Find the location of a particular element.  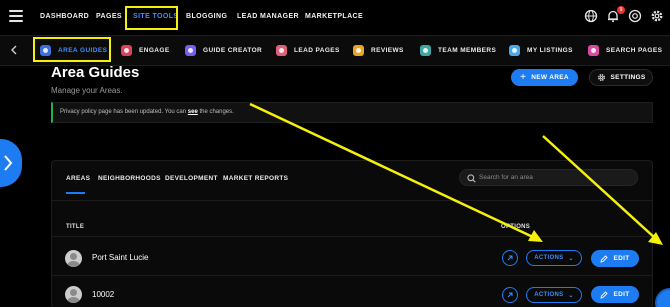

nav-dashboard: DASHBOARD is located at coordinates (64, 16).